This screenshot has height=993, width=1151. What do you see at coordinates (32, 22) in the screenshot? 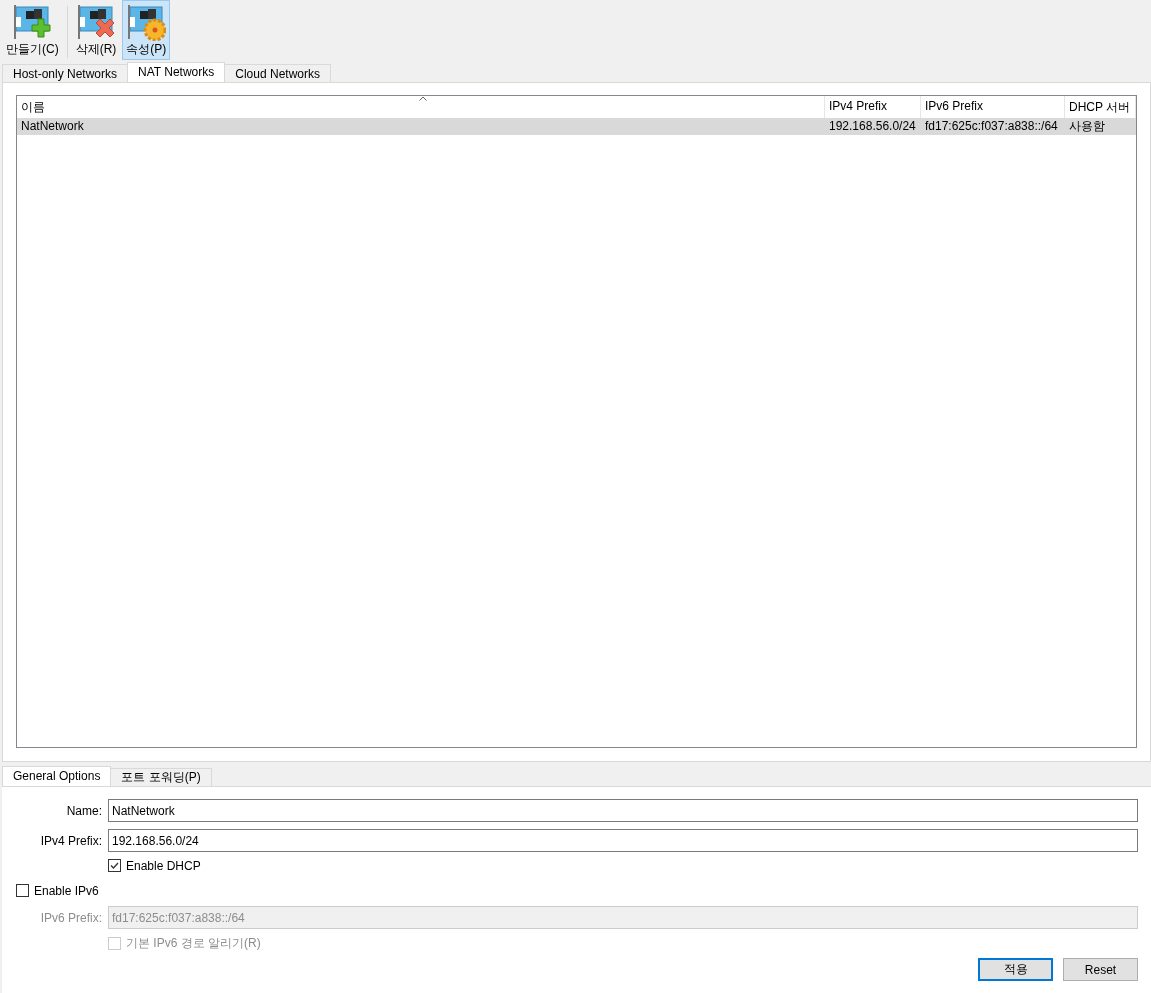
I see `network-card-plus-icon` at bounding box center [32, 22].